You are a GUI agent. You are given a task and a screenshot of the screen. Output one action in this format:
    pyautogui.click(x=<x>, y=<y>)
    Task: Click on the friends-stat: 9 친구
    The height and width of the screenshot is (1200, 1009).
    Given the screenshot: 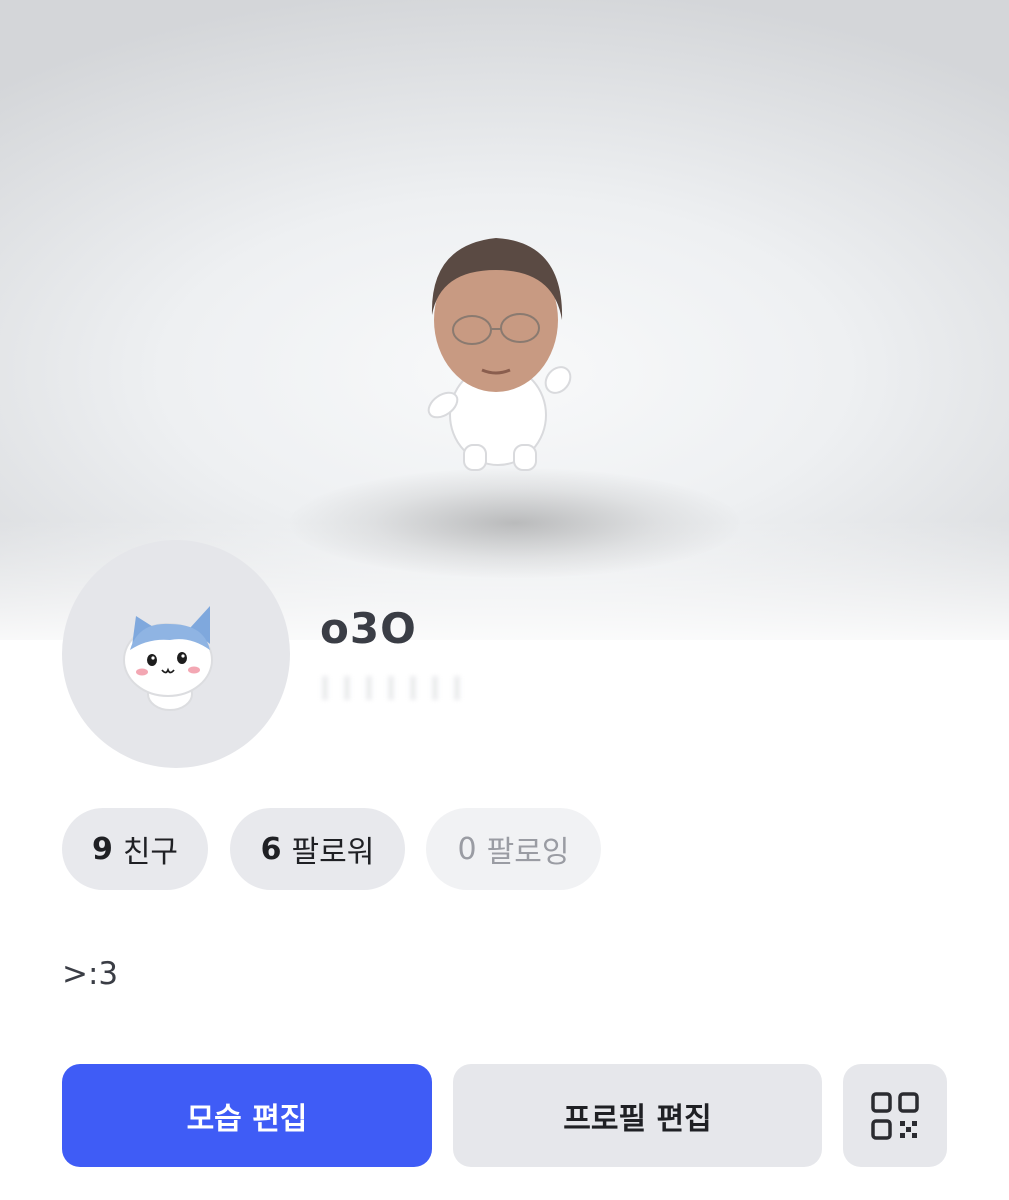 What is the action you would take?
    pyautogui.click(x=135, y=849)
    